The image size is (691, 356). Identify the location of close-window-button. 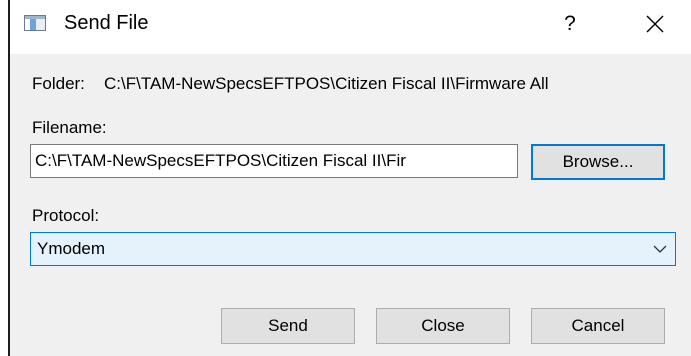
(655, 24).